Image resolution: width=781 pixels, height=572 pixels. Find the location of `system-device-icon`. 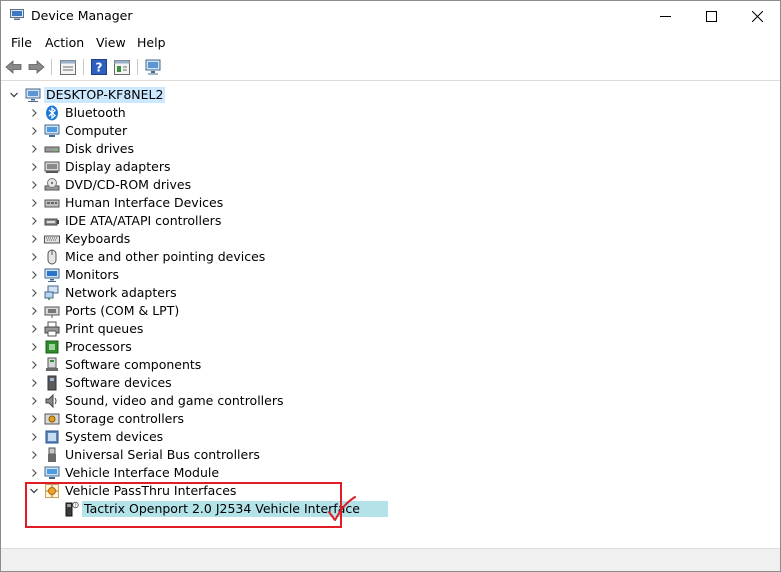

system-device-icon is located at coordinates (52, 437).